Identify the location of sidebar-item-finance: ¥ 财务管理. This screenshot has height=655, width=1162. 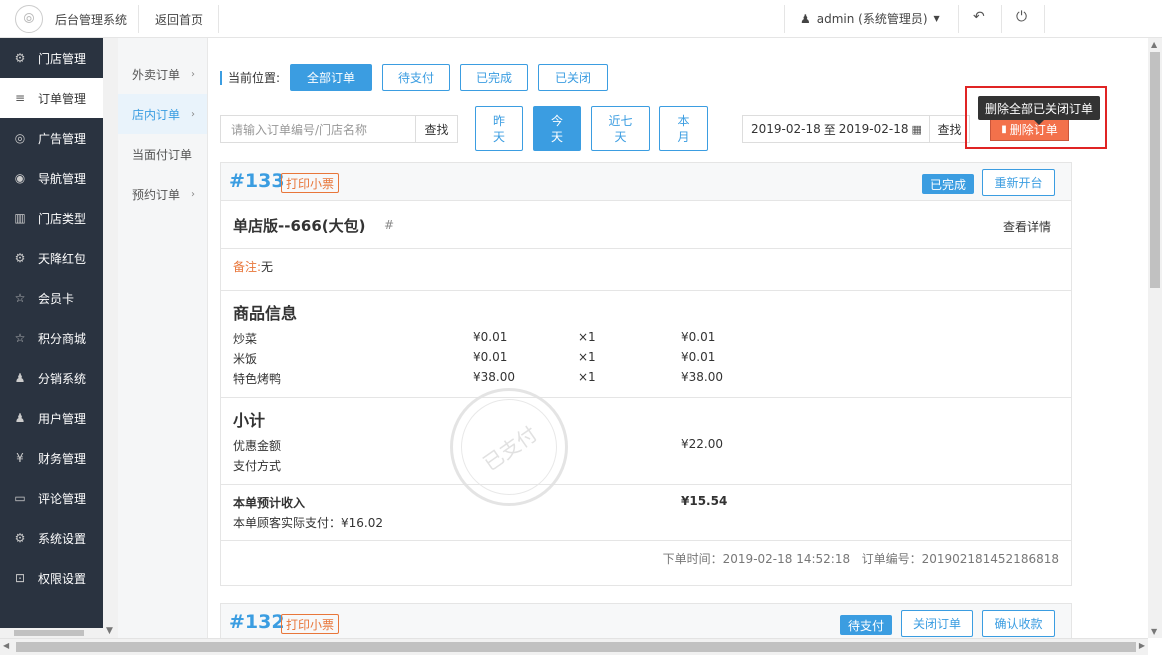
(51, 458).